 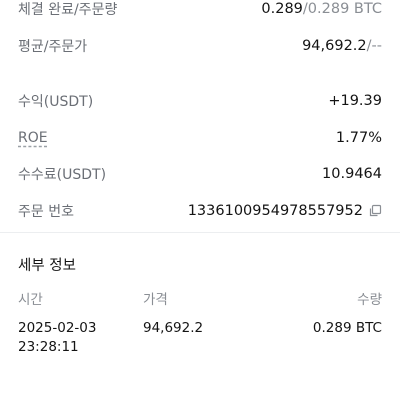 What do you see at coordinates (57, 328) in the screenshot?
I see `fill-date: 2025-02-03` at bounding box center [57, 328].